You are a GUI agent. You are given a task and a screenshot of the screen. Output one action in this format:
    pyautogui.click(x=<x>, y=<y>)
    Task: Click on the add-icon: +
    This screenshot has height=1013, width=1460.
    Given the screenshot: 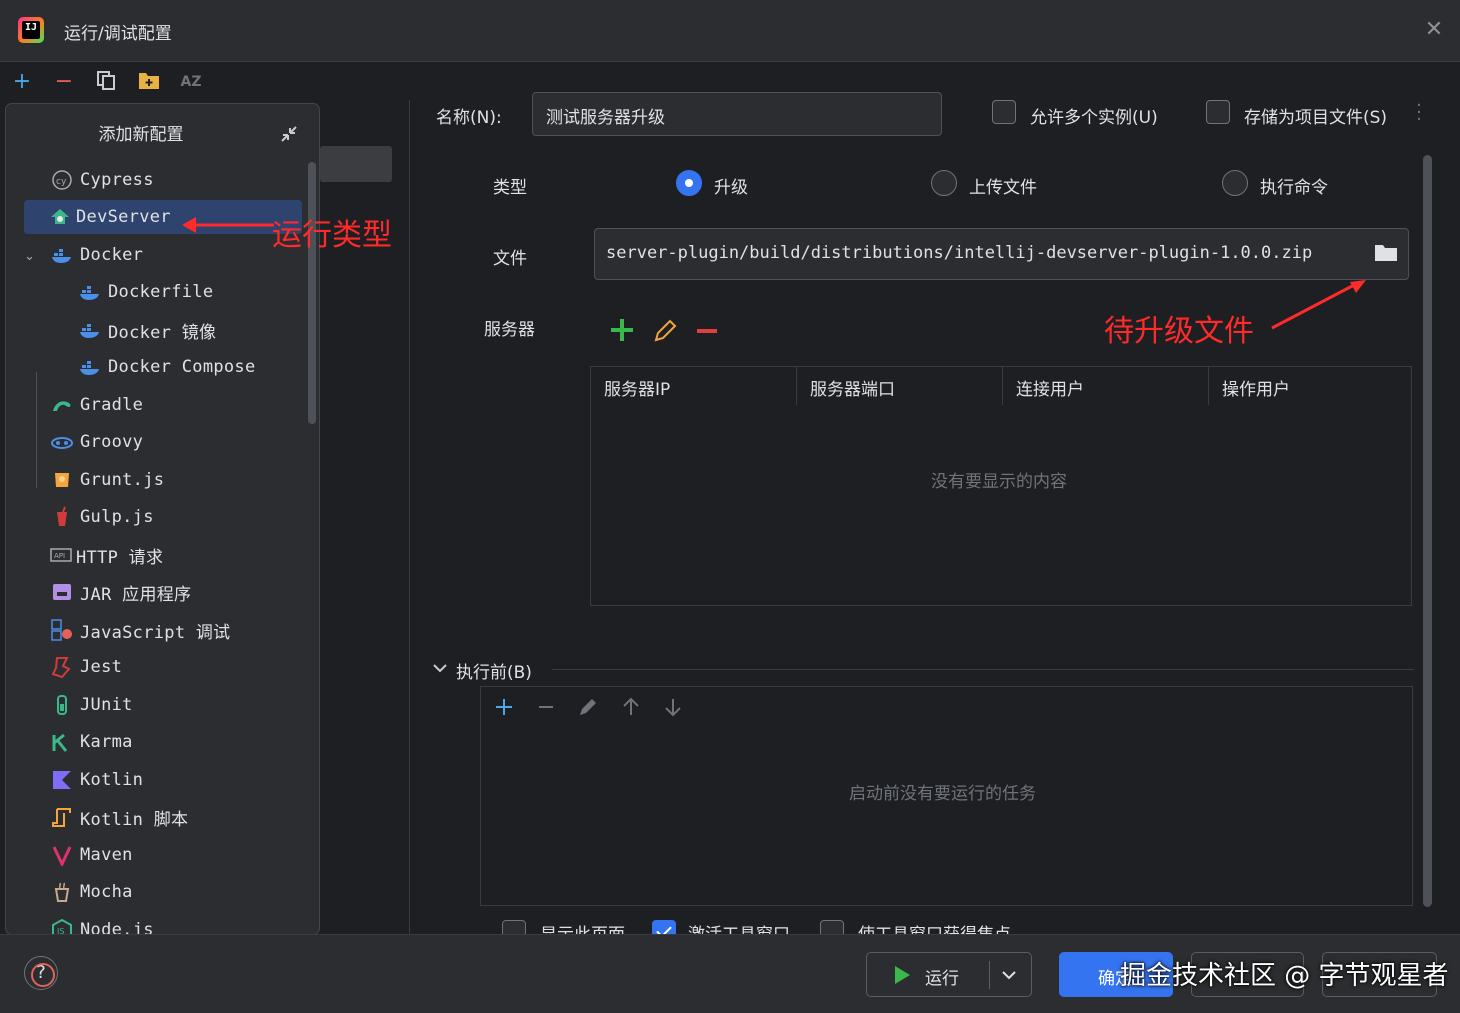 What is the action you would take?
    pyautogui.click(x=22, y=82)
    